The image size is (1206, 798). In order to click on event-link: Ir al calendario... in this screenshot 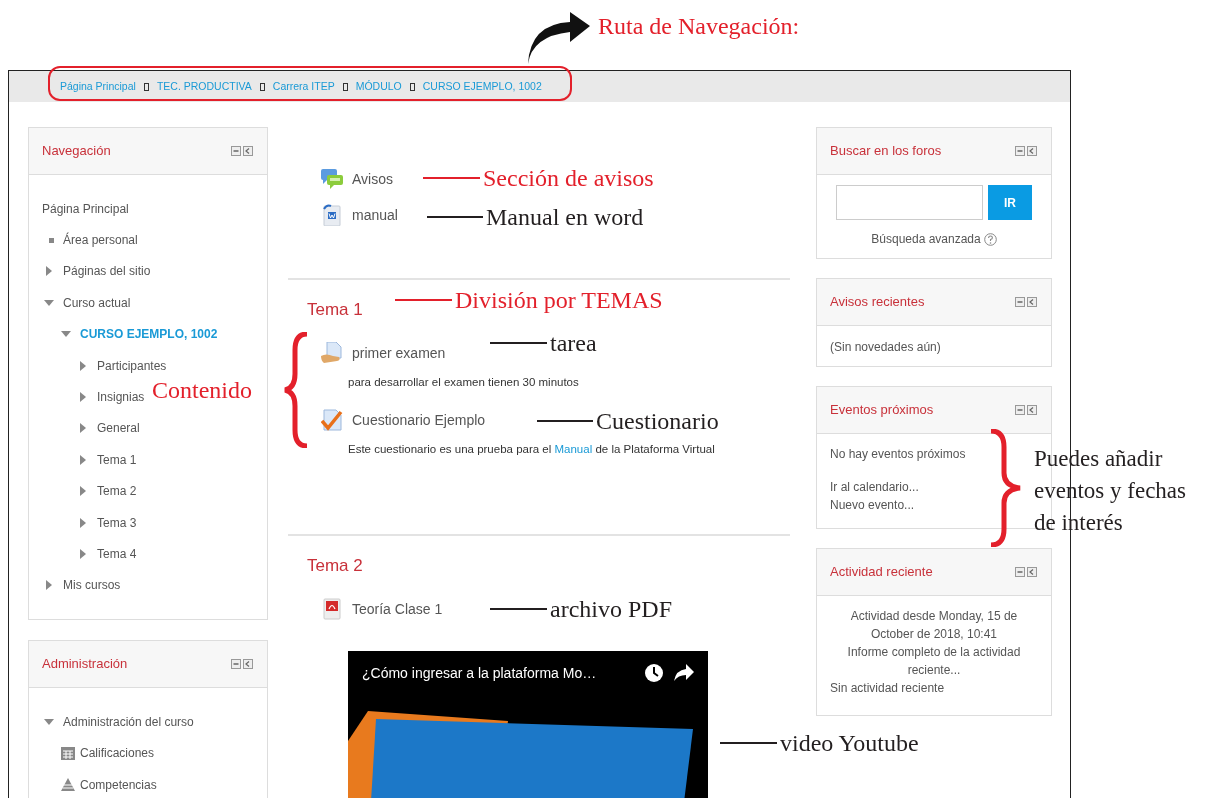, I will do `click(874, 487)`.